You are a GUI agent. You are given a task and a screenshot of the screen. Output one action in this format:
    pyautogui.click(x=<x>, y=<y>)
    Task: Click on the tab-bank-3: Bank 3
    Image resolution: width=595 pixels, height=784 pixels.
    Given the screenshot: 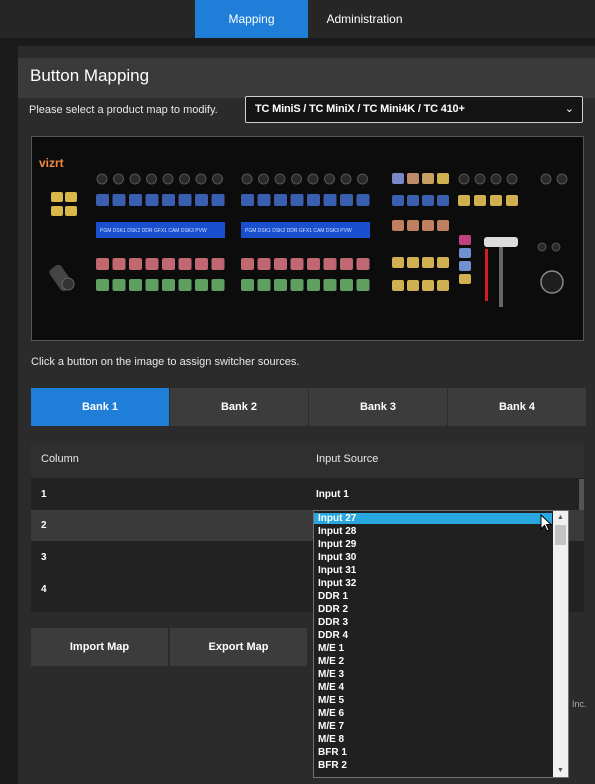 What is the action you would take?
    pyautogui.click(x=378, y=407)
    